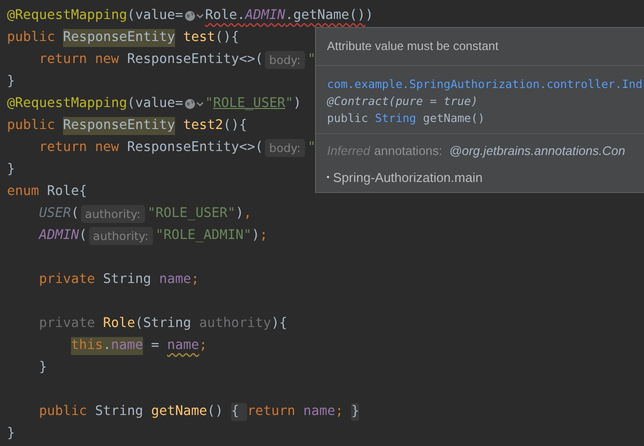  I want to click on folded-brace: {, so click(239, 412).